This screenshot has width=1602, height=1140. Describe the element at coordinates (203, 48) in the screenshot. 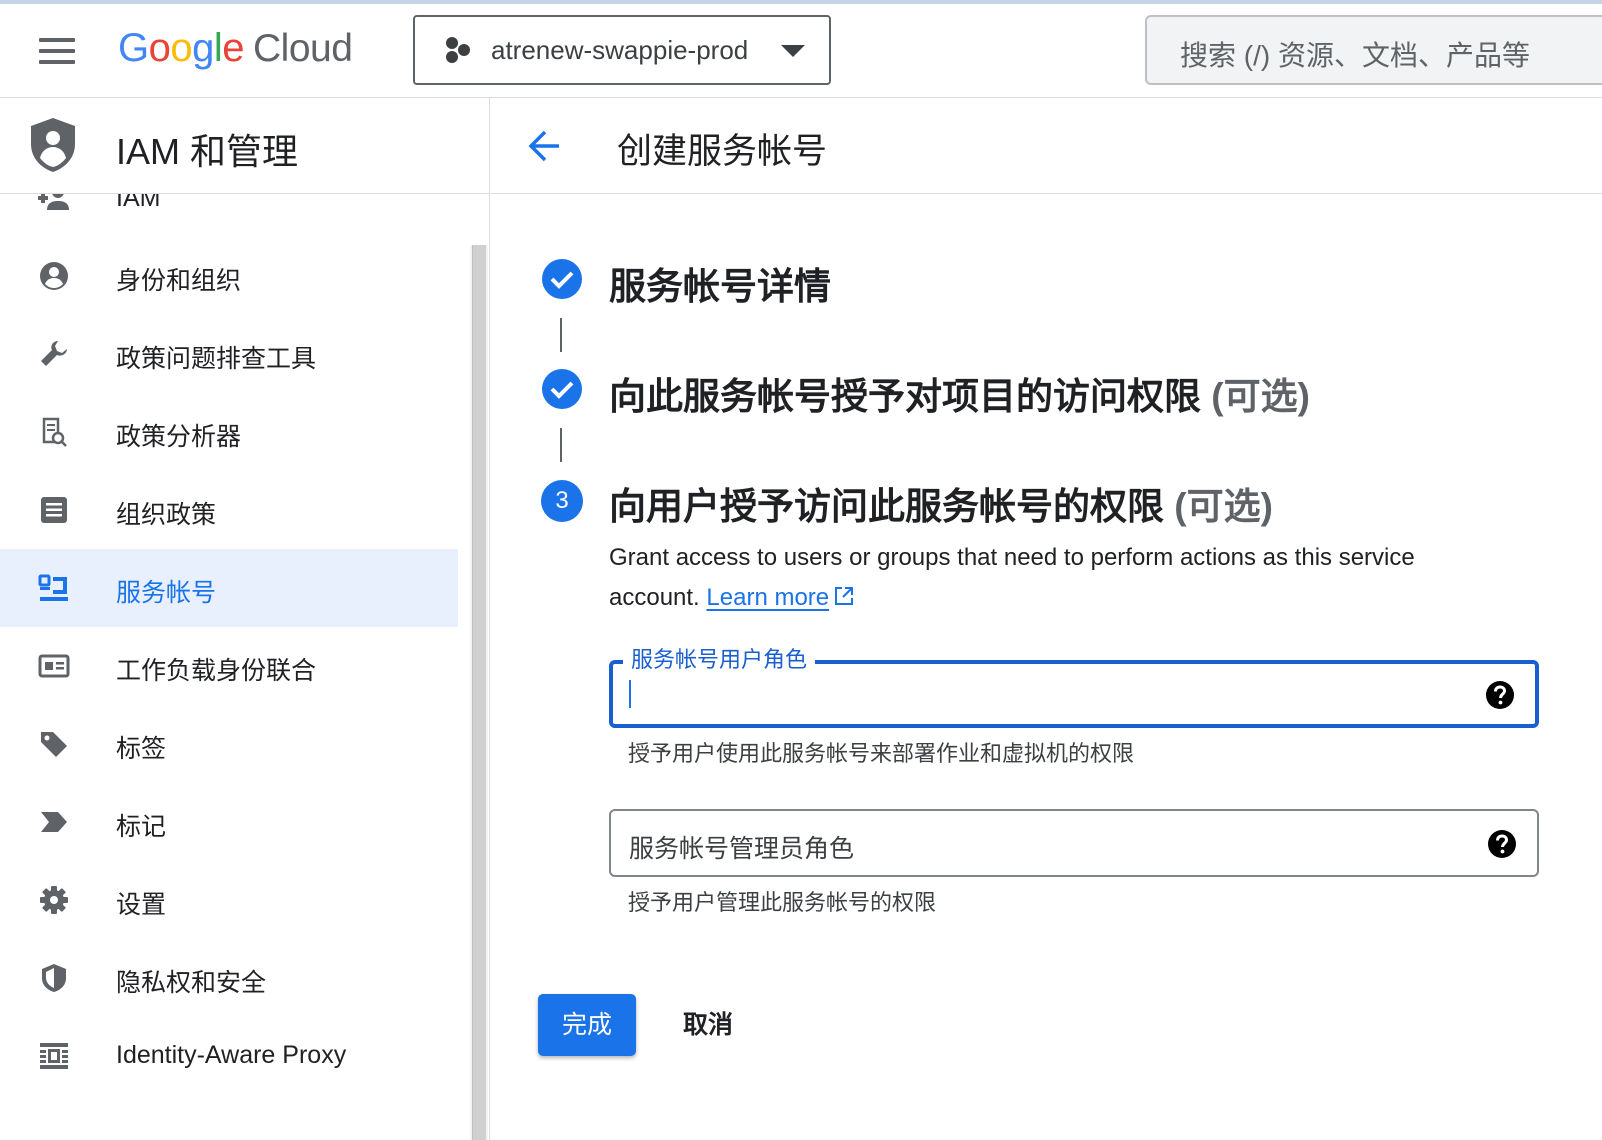

I see `logo-letter: g` at that location.